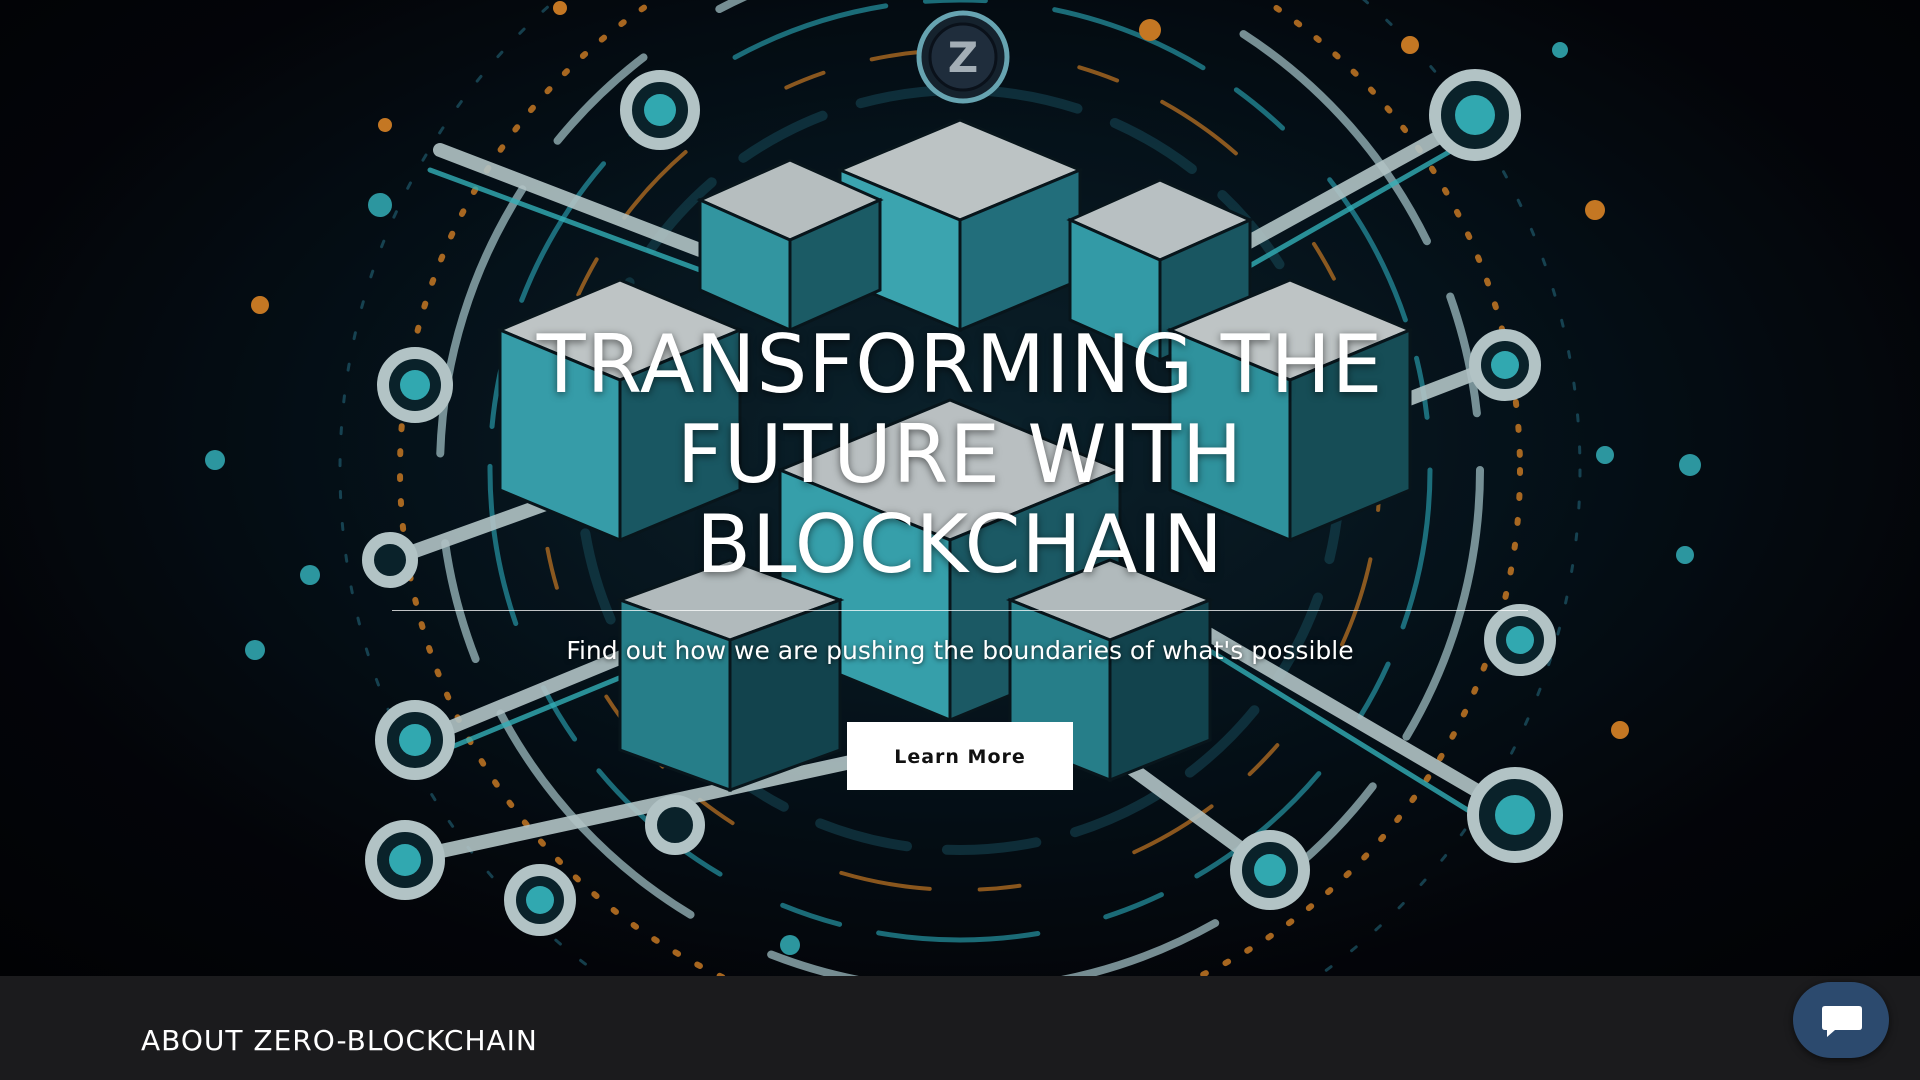 The image size is (1920, 1080). I want to click on about-title: ABOUT ZERO-BLOCKCHAIN, so click(339, 1040).